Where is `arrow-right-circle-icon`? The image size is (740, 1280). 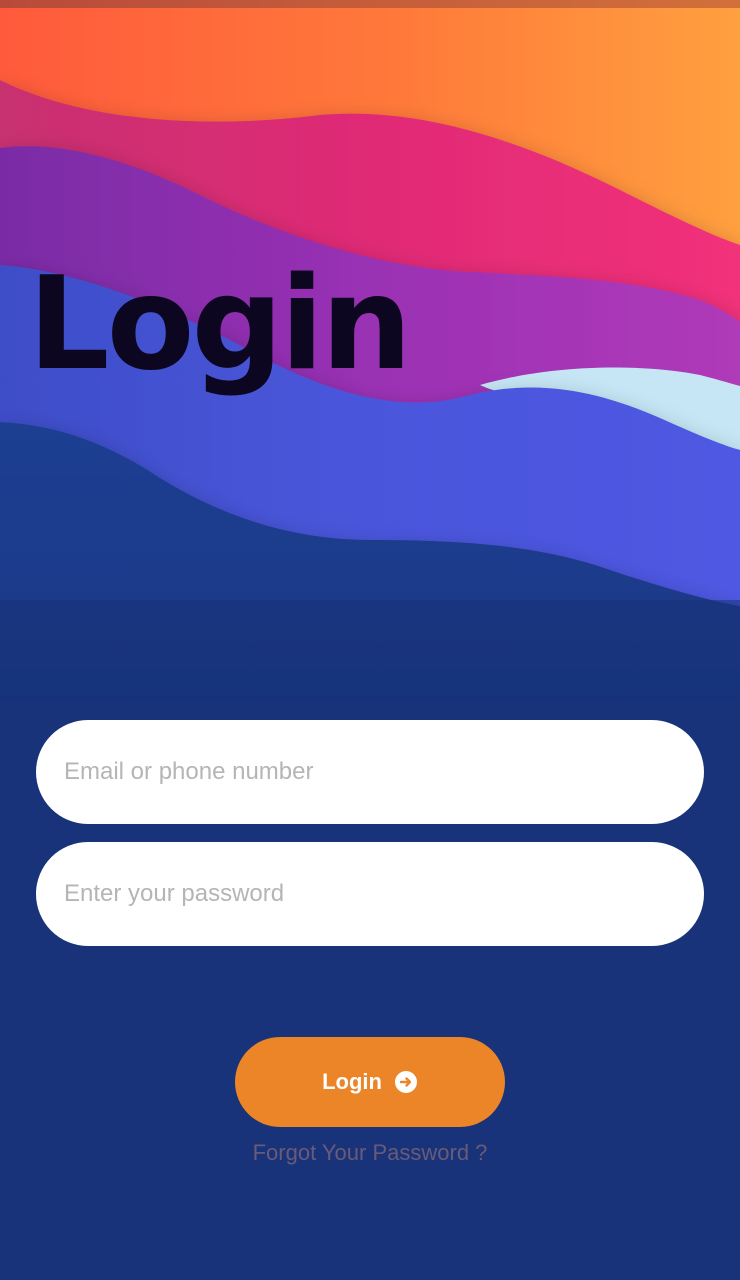 arrow-right-circle-icon is located at coordinates (406, 1082).